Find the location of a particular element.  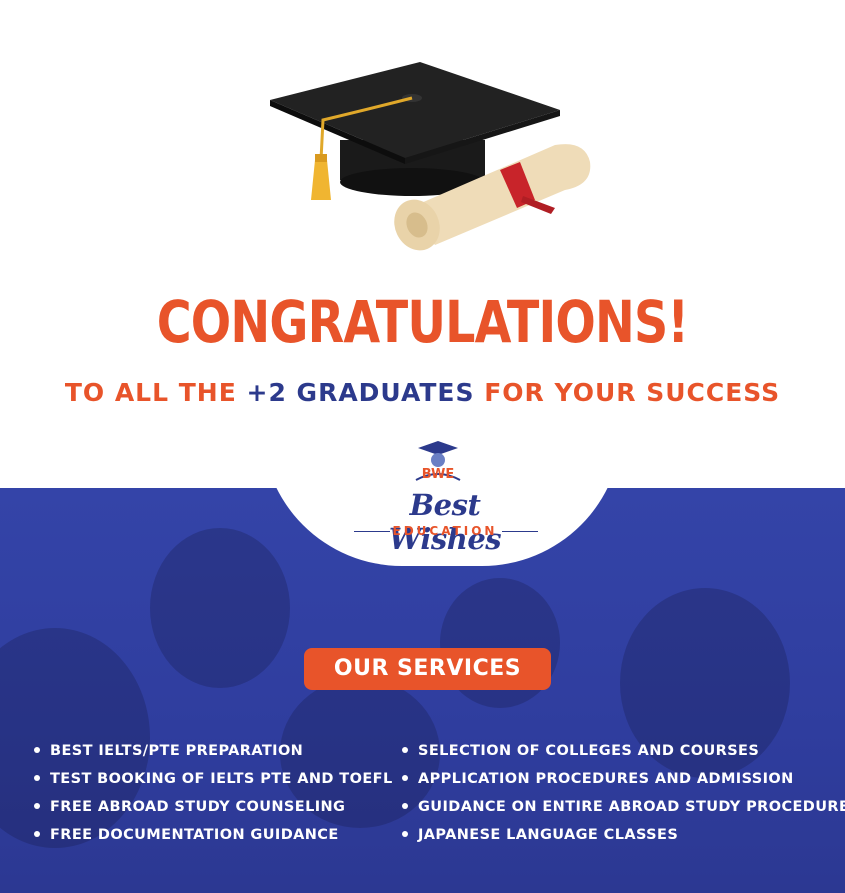

logo-cap-icon: BWE is located at coordinates (438, 461).